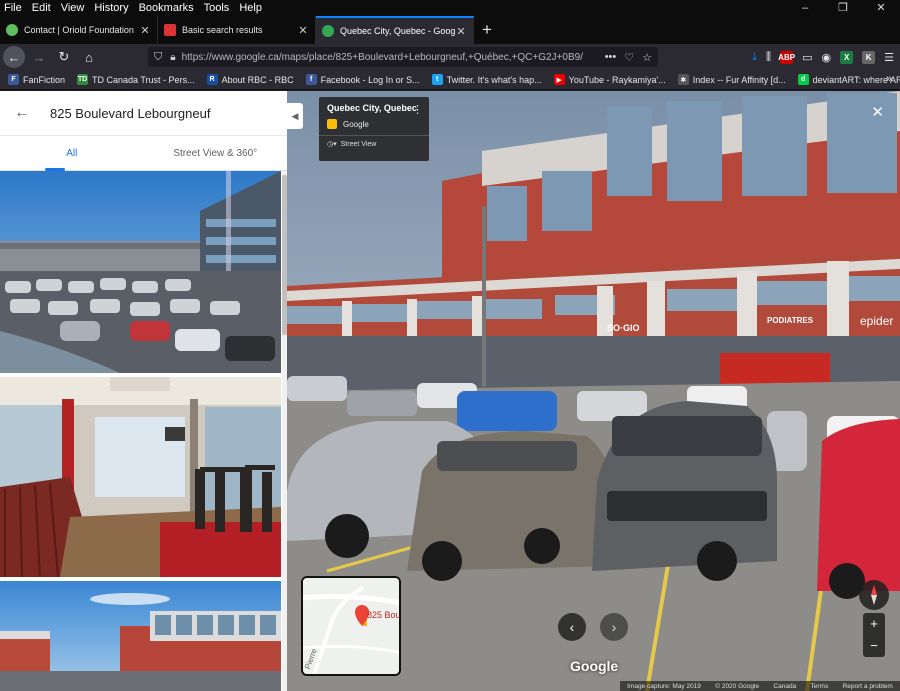  What do you see at coordinates (629, 57) in the screenshot?
I see `pocket-icon: ♡` at bounding box center [629, 57].